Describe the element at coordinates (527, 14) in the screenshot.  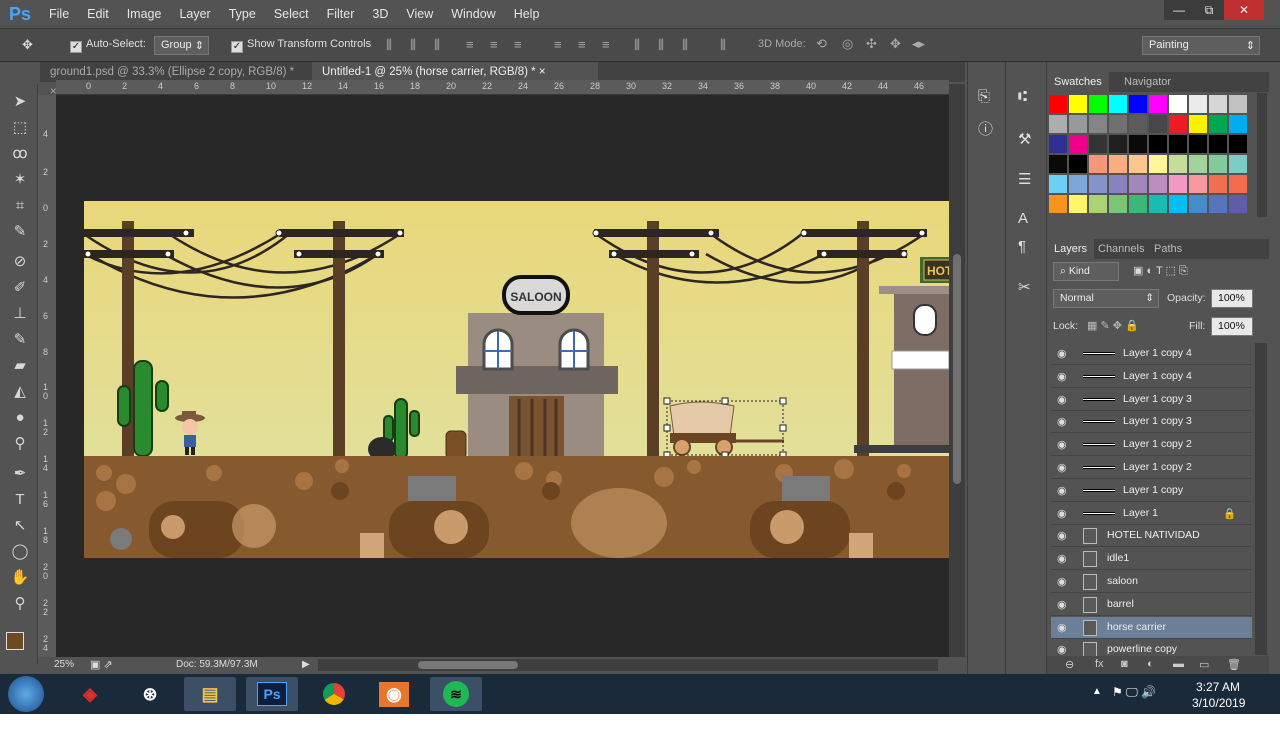
I see `menu-help: Help` at that location.